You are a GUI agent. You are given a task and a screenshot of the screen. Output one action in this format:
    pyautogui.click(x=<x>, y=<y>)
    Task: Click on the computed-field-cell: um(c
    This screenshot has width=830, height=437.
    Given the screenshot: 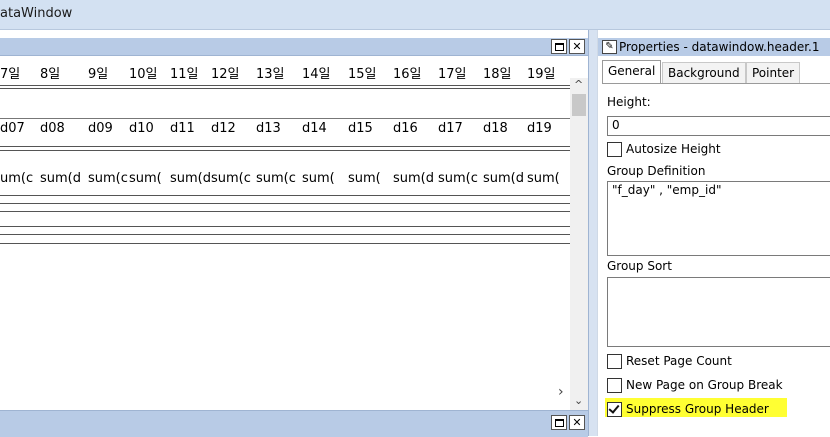 What is the action you would take?
    pyautogui.click(x=16, y=178)
    